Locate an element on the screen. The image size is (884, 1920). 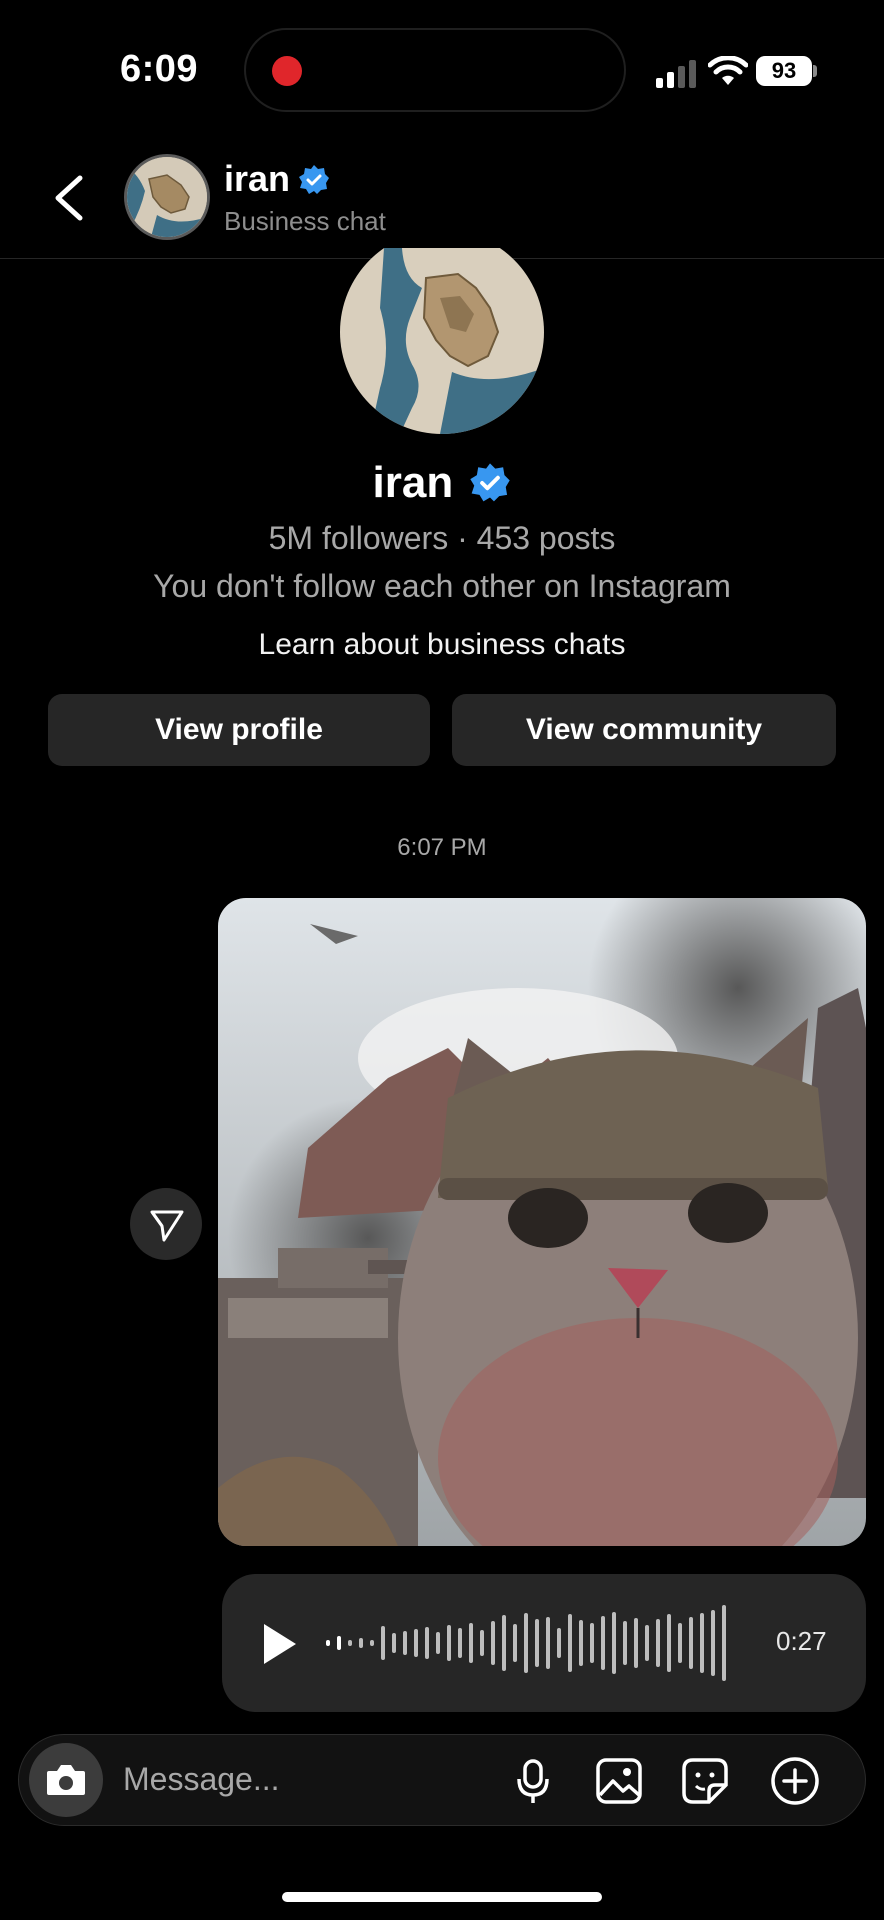
play-icon is located at coordinates (280, 1644).